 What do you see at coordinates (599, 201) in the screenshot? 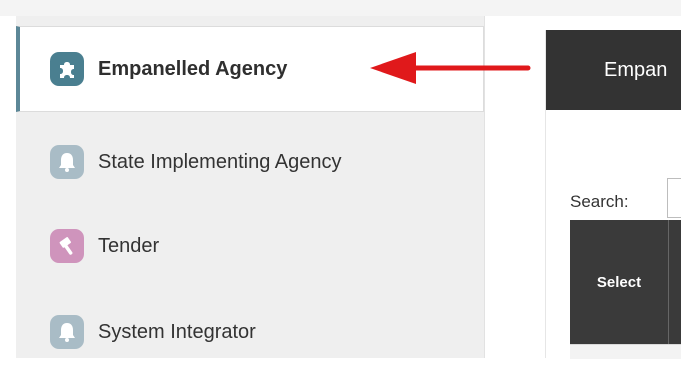
I see `search-label: Search:` at bounding box center [599, 201].